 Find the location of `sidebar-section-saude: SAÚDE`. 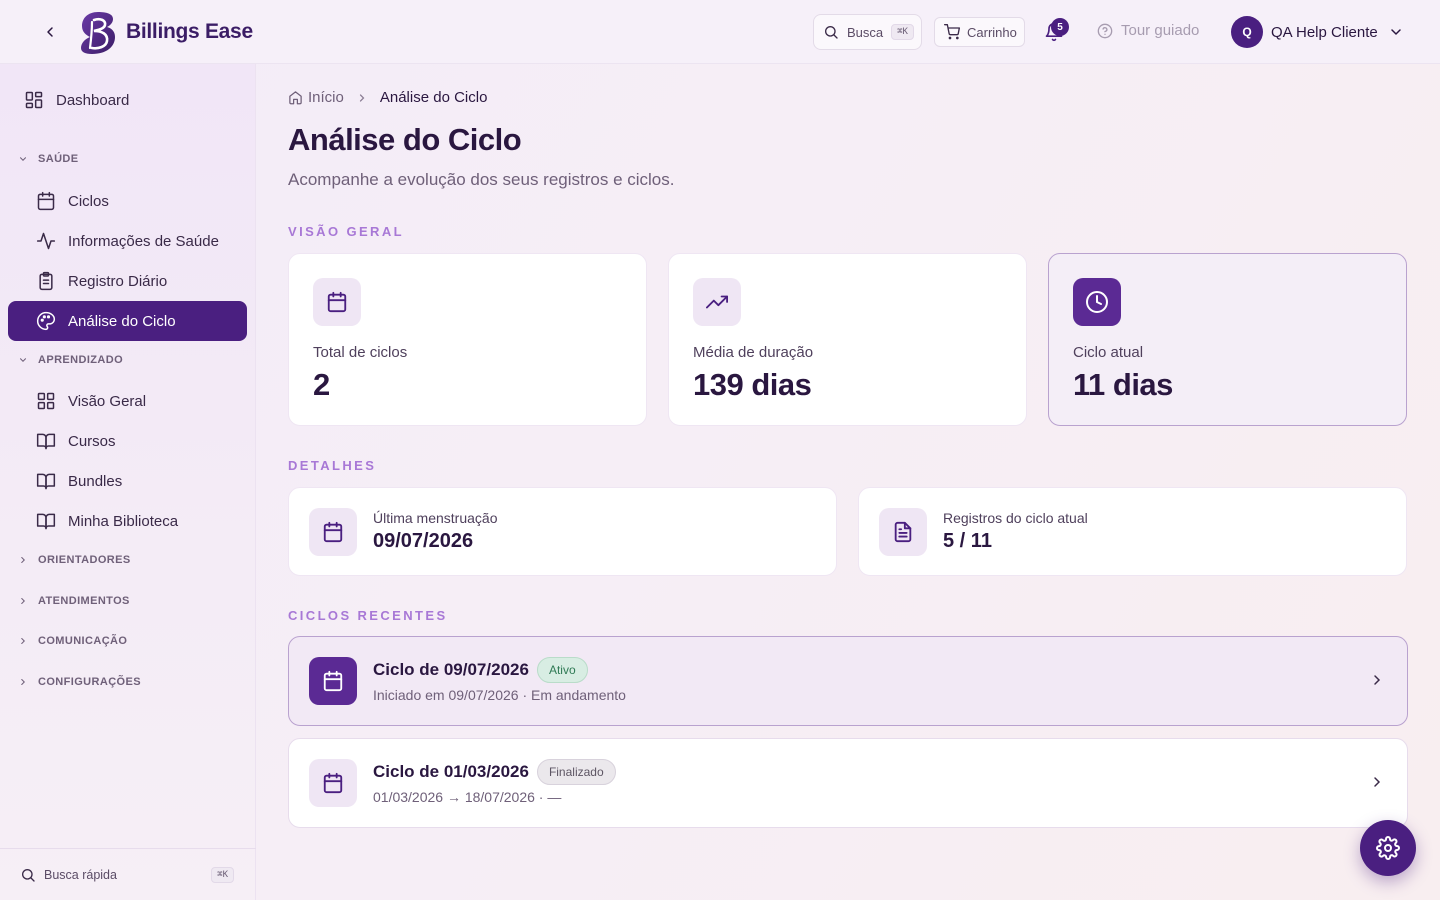

sidebar-section-saude: SAÚDE is located at coordinates (48, 159).